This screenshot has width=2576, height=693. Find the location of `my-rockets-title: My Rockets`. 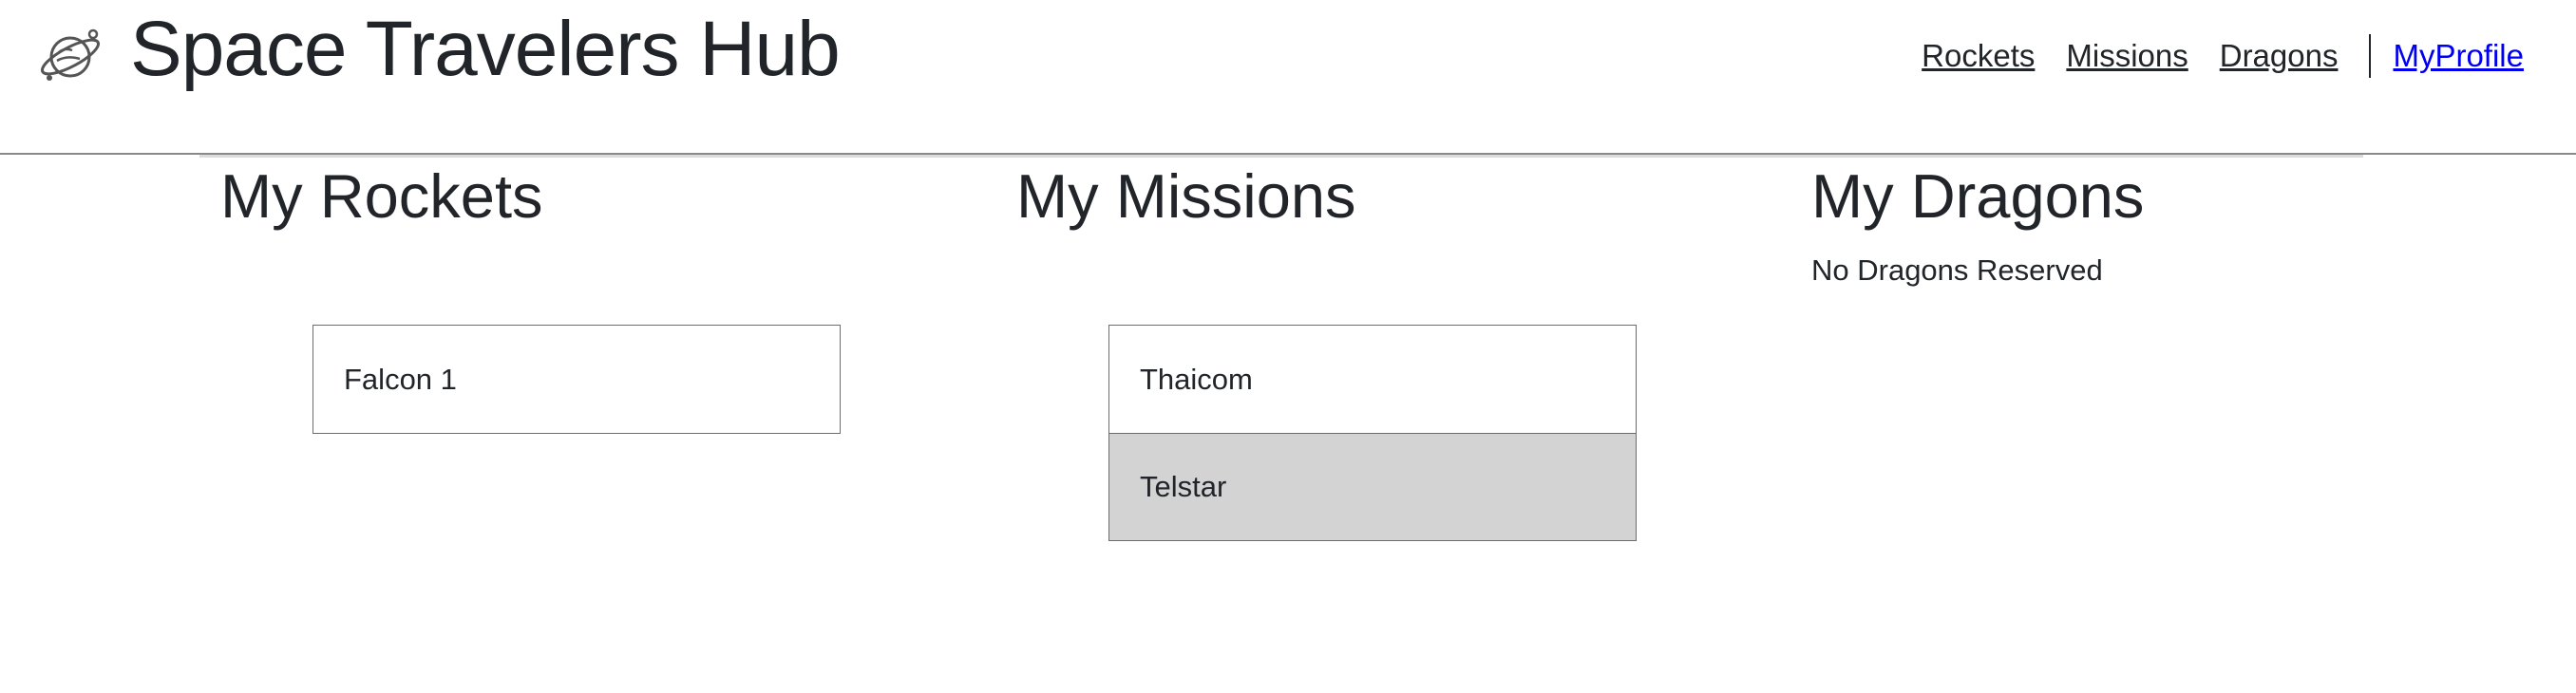

my-rockets-title: My Rockets is located at coordinates (381, 196).